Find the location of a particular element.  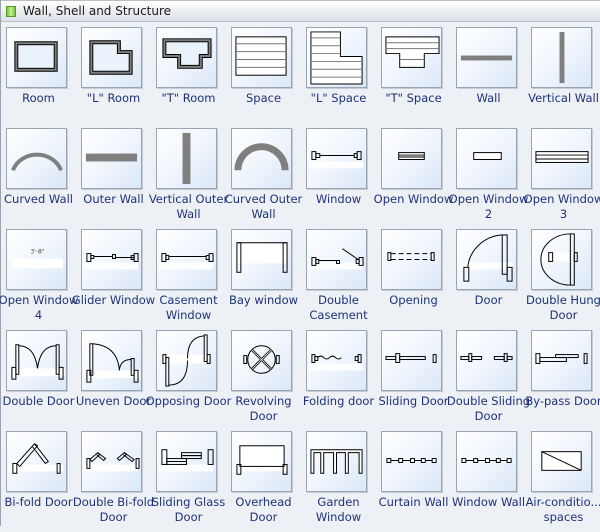

shape-label: Curved Outer Wall is located at coordinates (263, 206).